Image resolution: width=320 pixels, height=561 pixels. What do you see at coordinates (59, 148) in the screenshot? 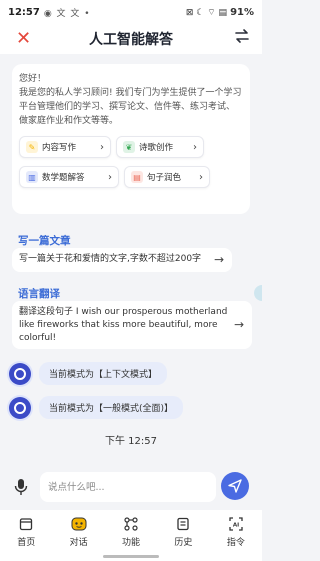
I see `chip-label: 内容写作` at bounding box center [59, 148].